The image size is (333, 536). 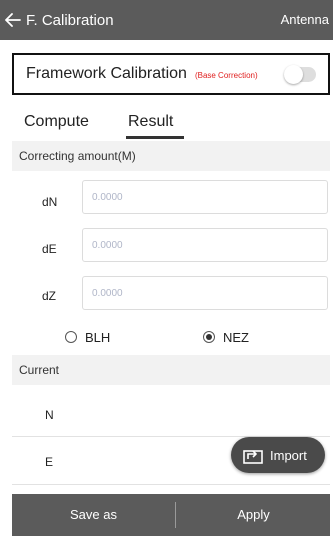 I want to click on bottom-divider, so click(x=175, y=515).